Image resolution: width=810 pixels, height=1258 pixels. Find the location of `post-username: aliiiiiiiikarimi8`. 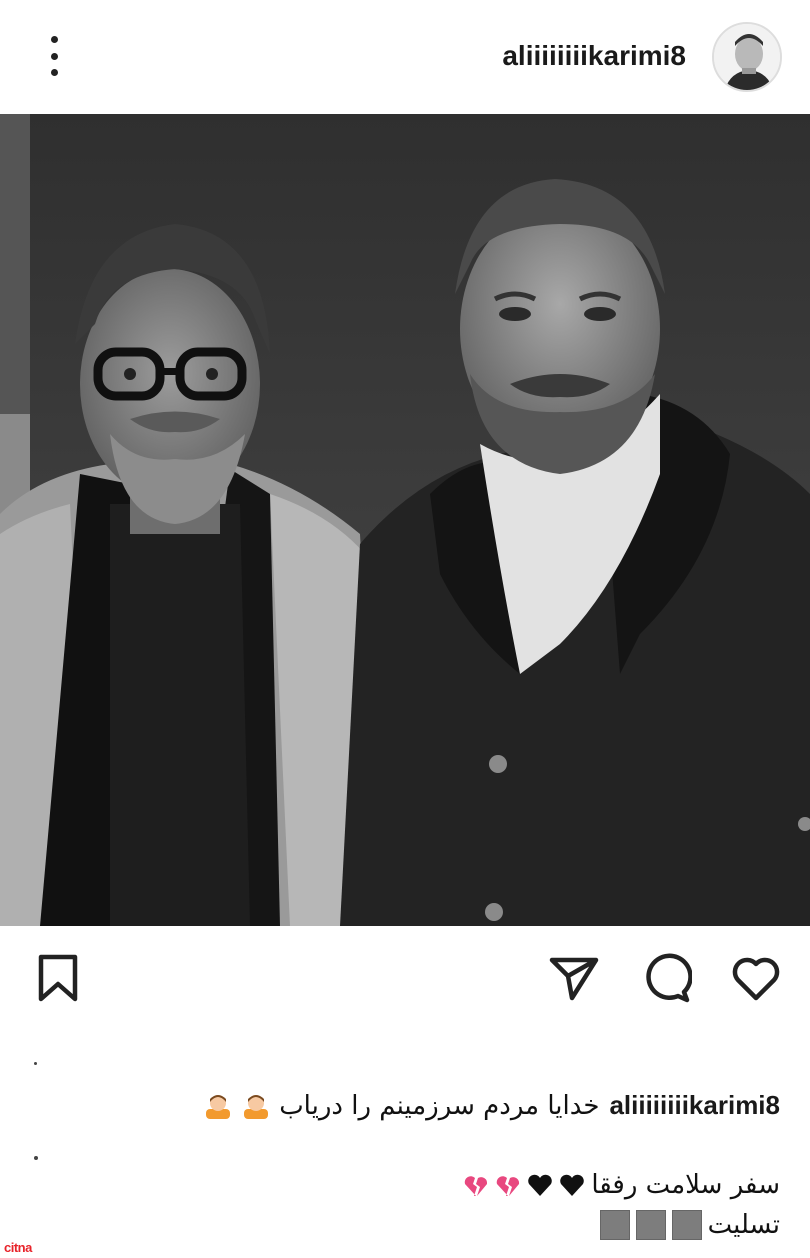

post-username: aliiiiiiiikarimi8 is located at coordinates (594, 56).